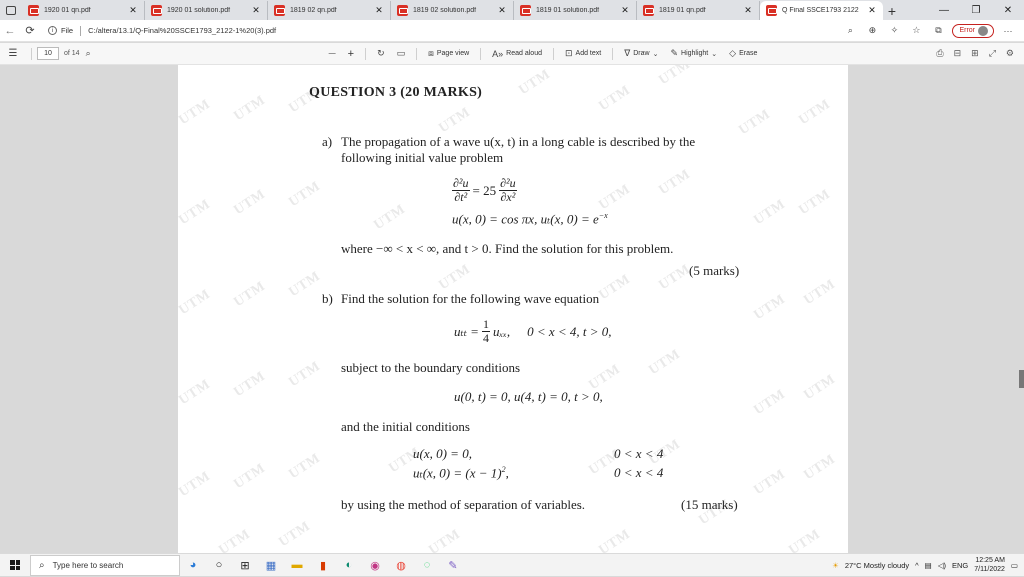  I want to click on draw-button: ∇ Draw ⌄, so click(641, 53).